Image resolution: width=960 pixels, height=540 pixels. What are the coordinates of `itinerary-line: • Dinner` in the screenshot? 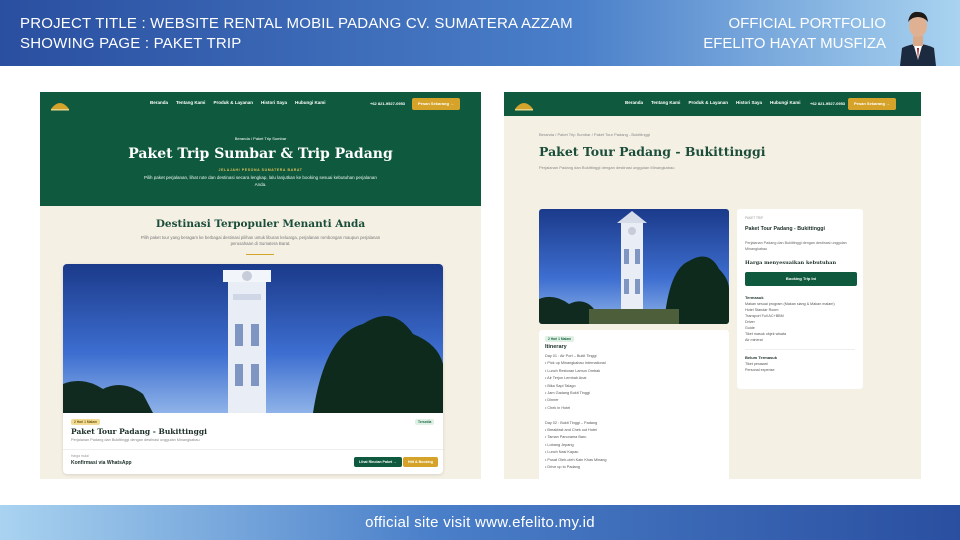 It's located at (552, 400).